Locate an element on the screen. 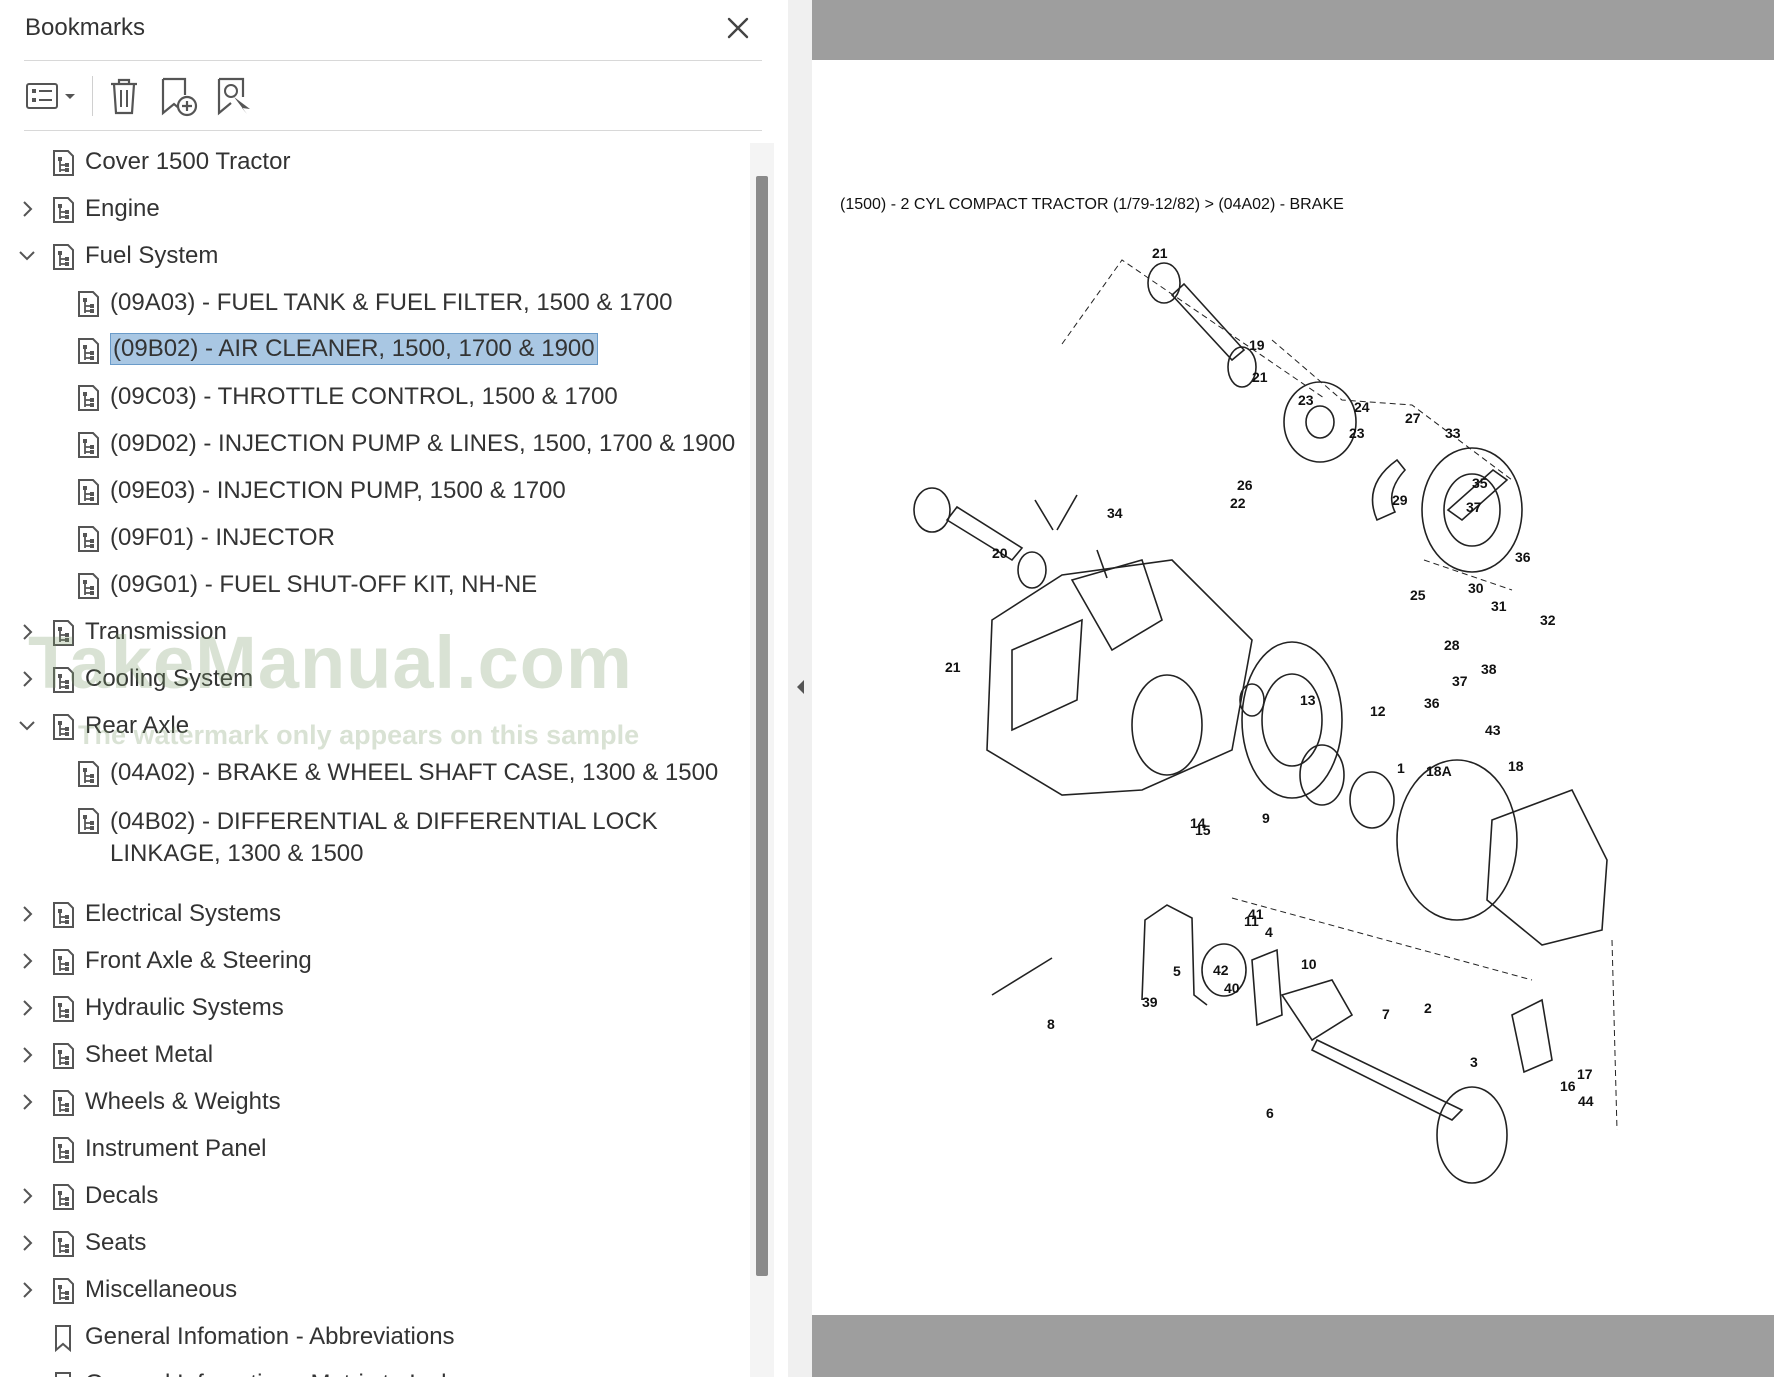  part-callout: 43 is located at coordinates (1493, 730).